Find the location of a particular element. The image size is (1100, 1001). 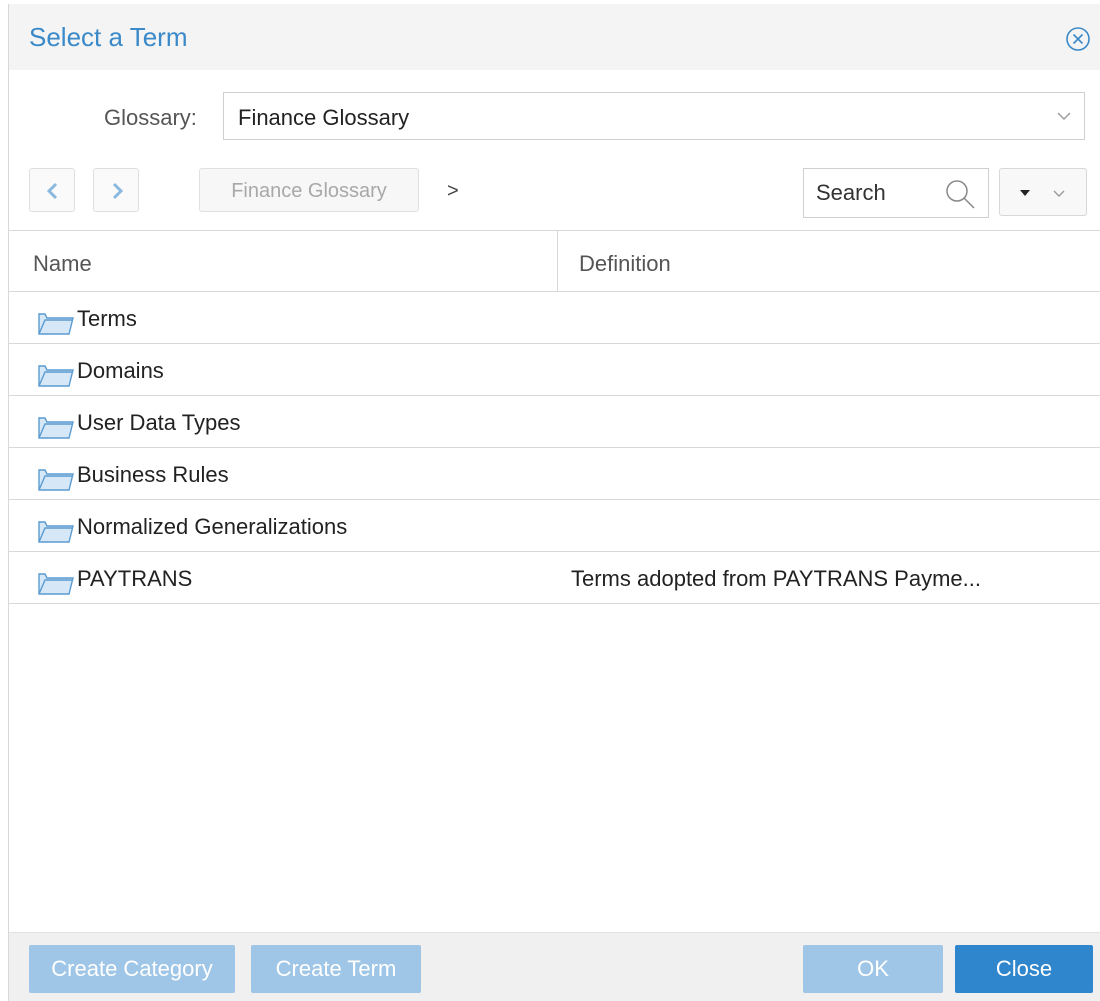

back-button is located at coordinates (52, 190).